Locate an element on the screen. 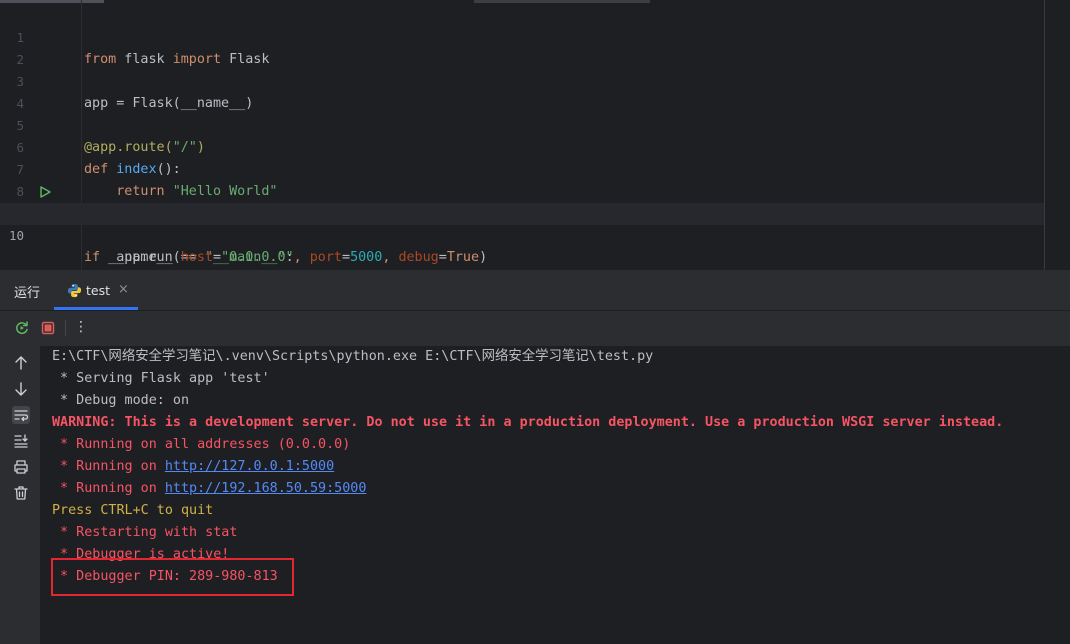 The width and height of the screenshot is (1070, 644). right-margin-guide is located at coordinates (1044, 135).